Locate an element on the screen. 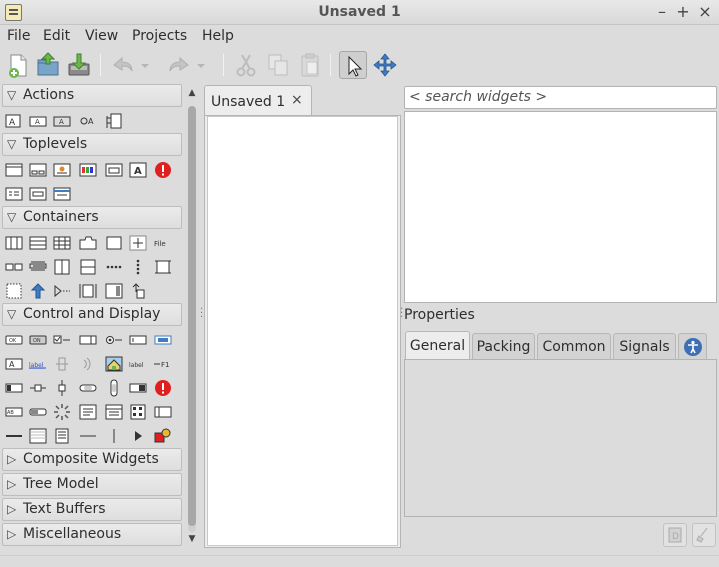 This screenshot has height=567, width=719. tab-accessibility is located at coordinates (692, 346).